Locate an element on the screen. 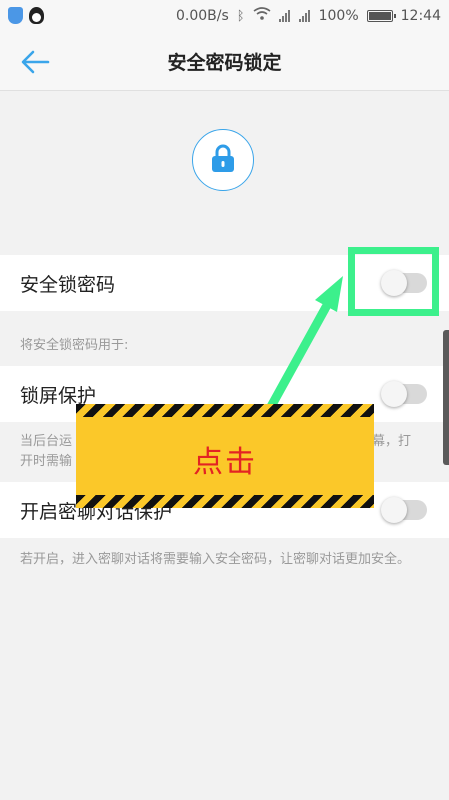 The height and width of the screenshot is (800, 449). click-annotation-banner: 点击 is located at coordinates (225, 456).